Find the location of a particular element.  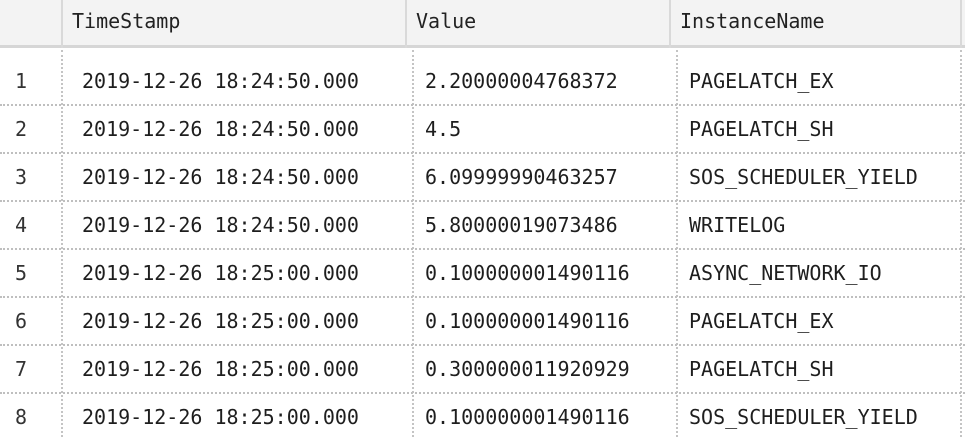

column-header-value: Value is located at coordinates (541, 22).